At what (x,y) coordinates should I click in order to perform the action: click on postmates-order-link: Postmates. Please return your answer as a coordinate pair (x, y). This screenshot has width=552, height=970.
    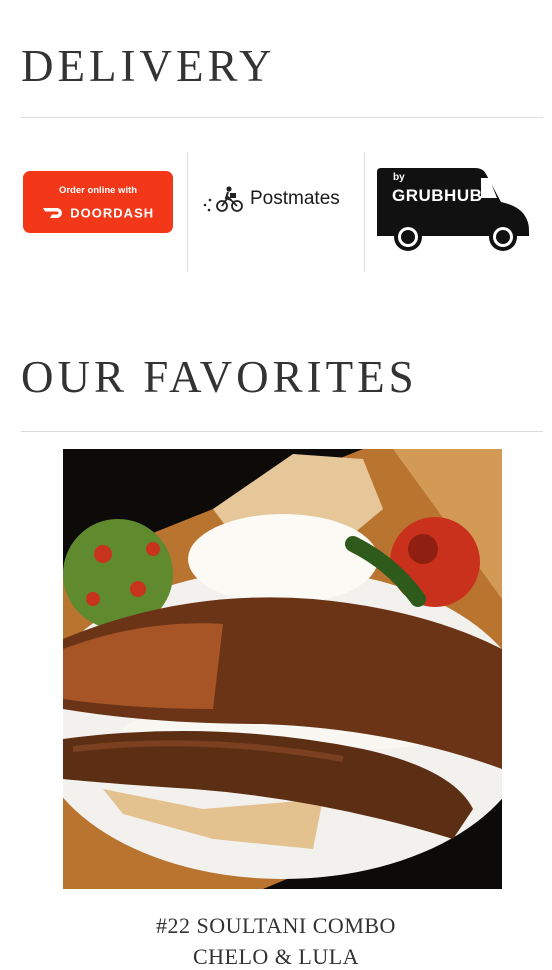
    Looking at the image, I should click on (277, 200).